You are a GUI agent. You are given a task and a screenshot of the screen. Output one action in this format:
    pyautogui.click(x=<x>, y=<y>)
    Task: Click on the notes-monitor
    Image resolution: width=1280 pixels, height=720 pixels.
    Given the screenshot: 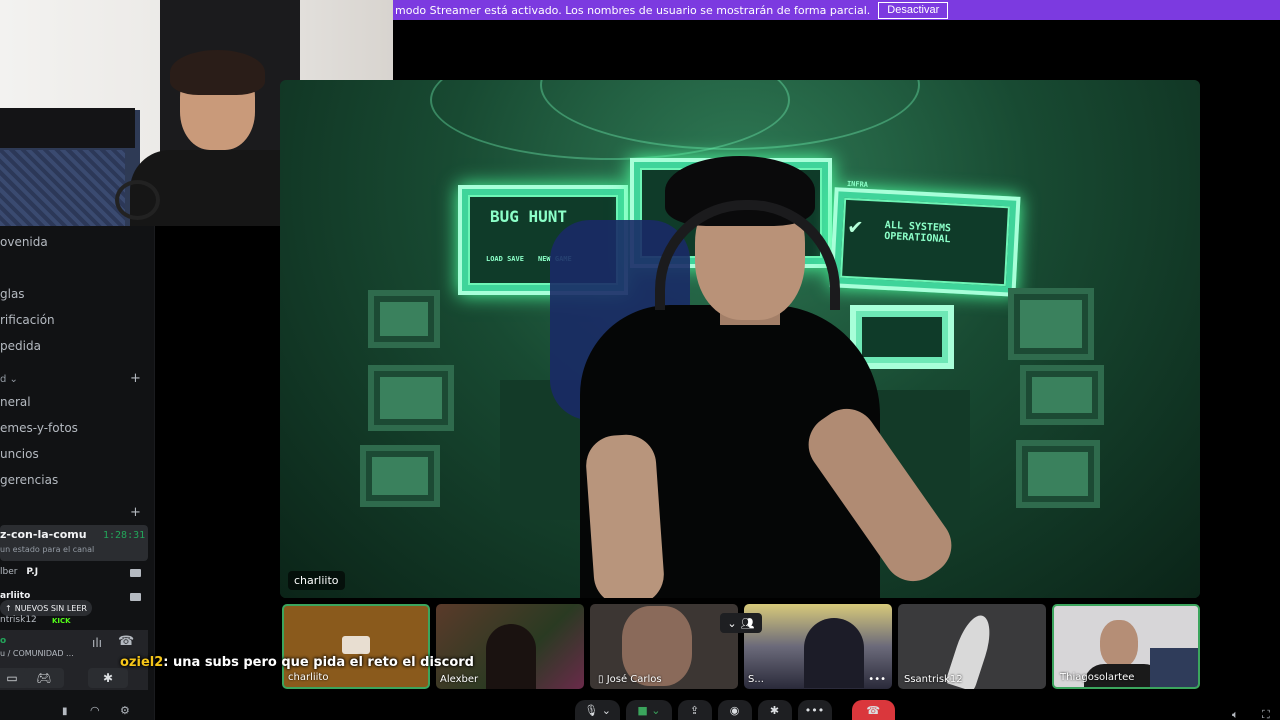 What is the action you would take?
    pyautogui.click(x=902, y=337)
    